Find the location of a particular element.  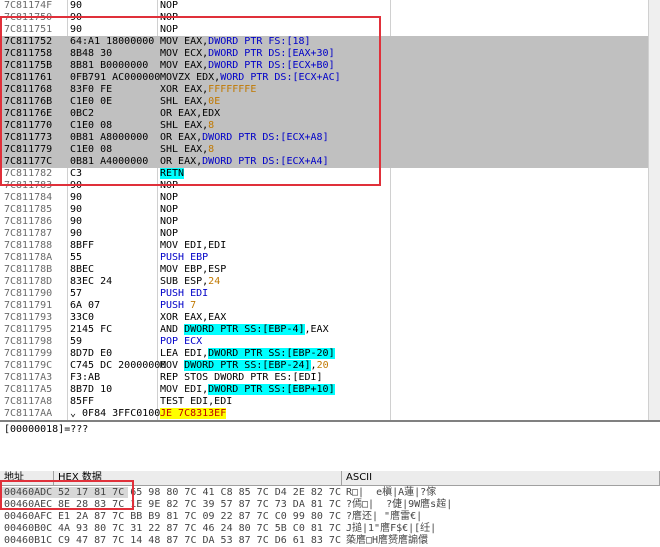

row-instruction: SUB ESP,24 is located at coordinates (190, 282).